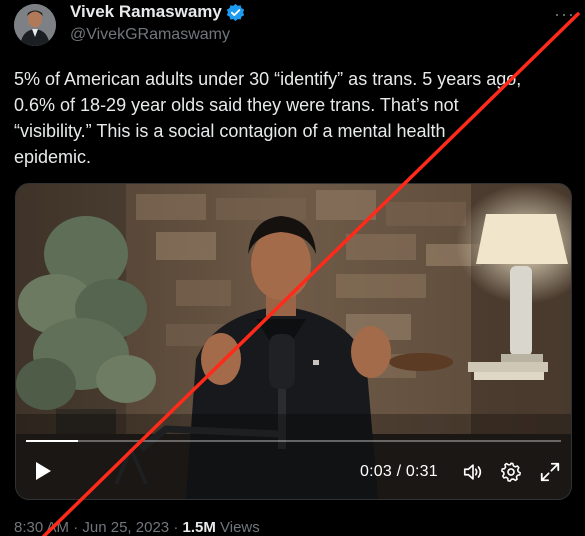  I want to click on tweet-header: Vivek Ramaswamy @VivekGRamaswamy, so click(129, 24).